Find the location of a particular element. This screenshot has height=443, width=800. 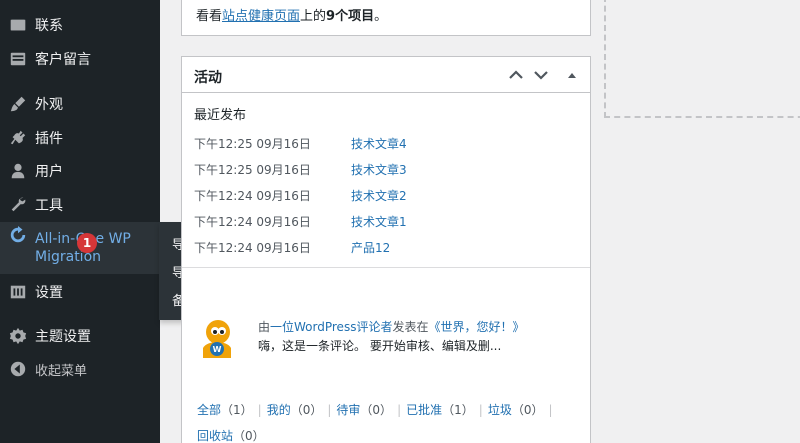

sidebar-item-label: 工具 is located at coordinates (49, 206).